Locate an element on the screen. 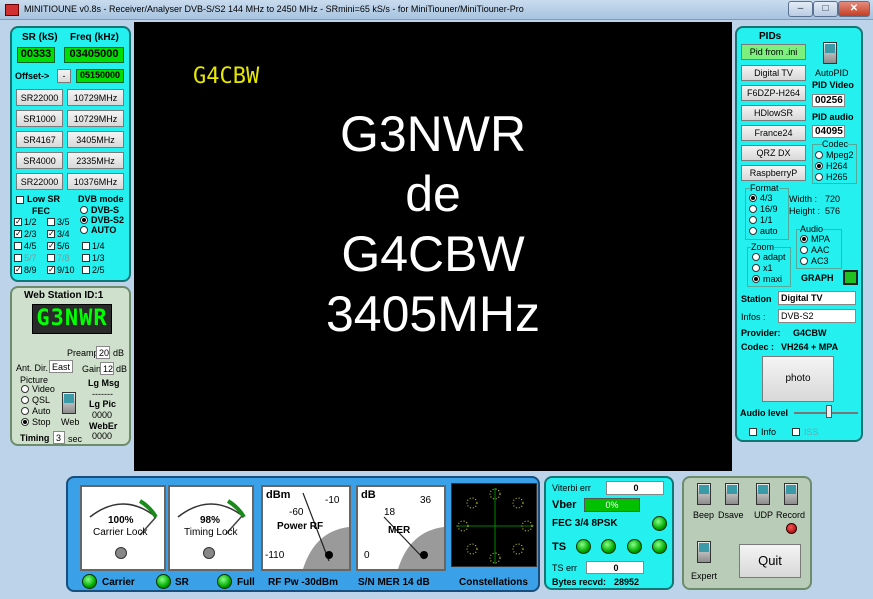 The image size is (873, 599). preset-freq-button: 3405MHz is located at coordinates (95, 139).